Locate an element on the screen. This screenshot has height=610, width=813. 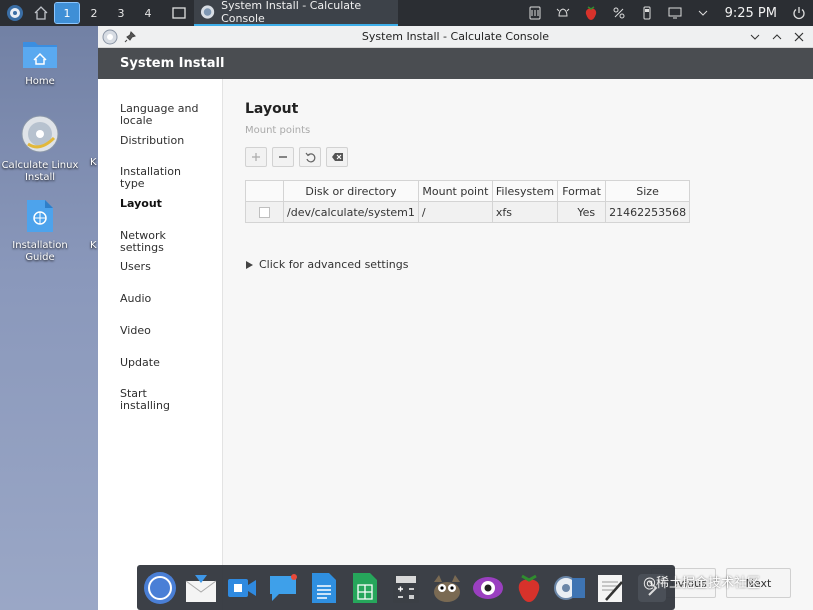
mail-client-icon is located at coordinates (201, 588).